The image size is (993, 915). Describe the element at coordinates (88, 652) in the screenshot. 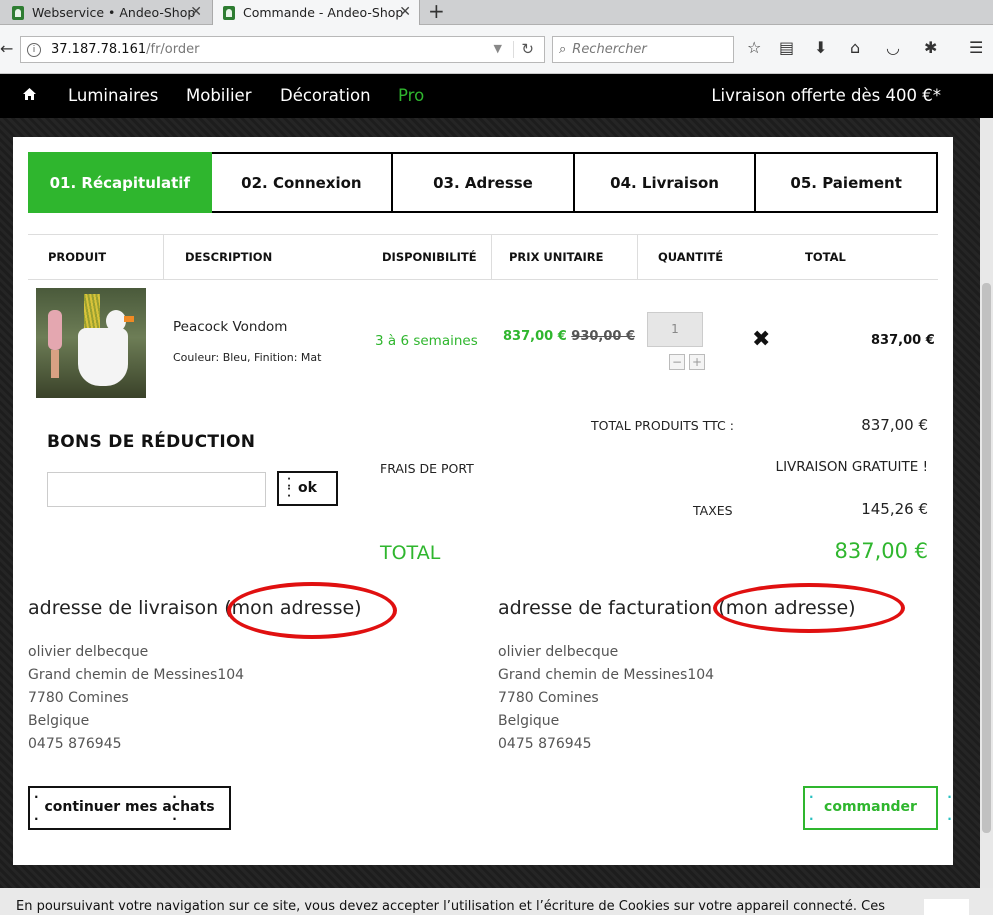

I see `delivery-address-line: olivier delbecque` at that location.